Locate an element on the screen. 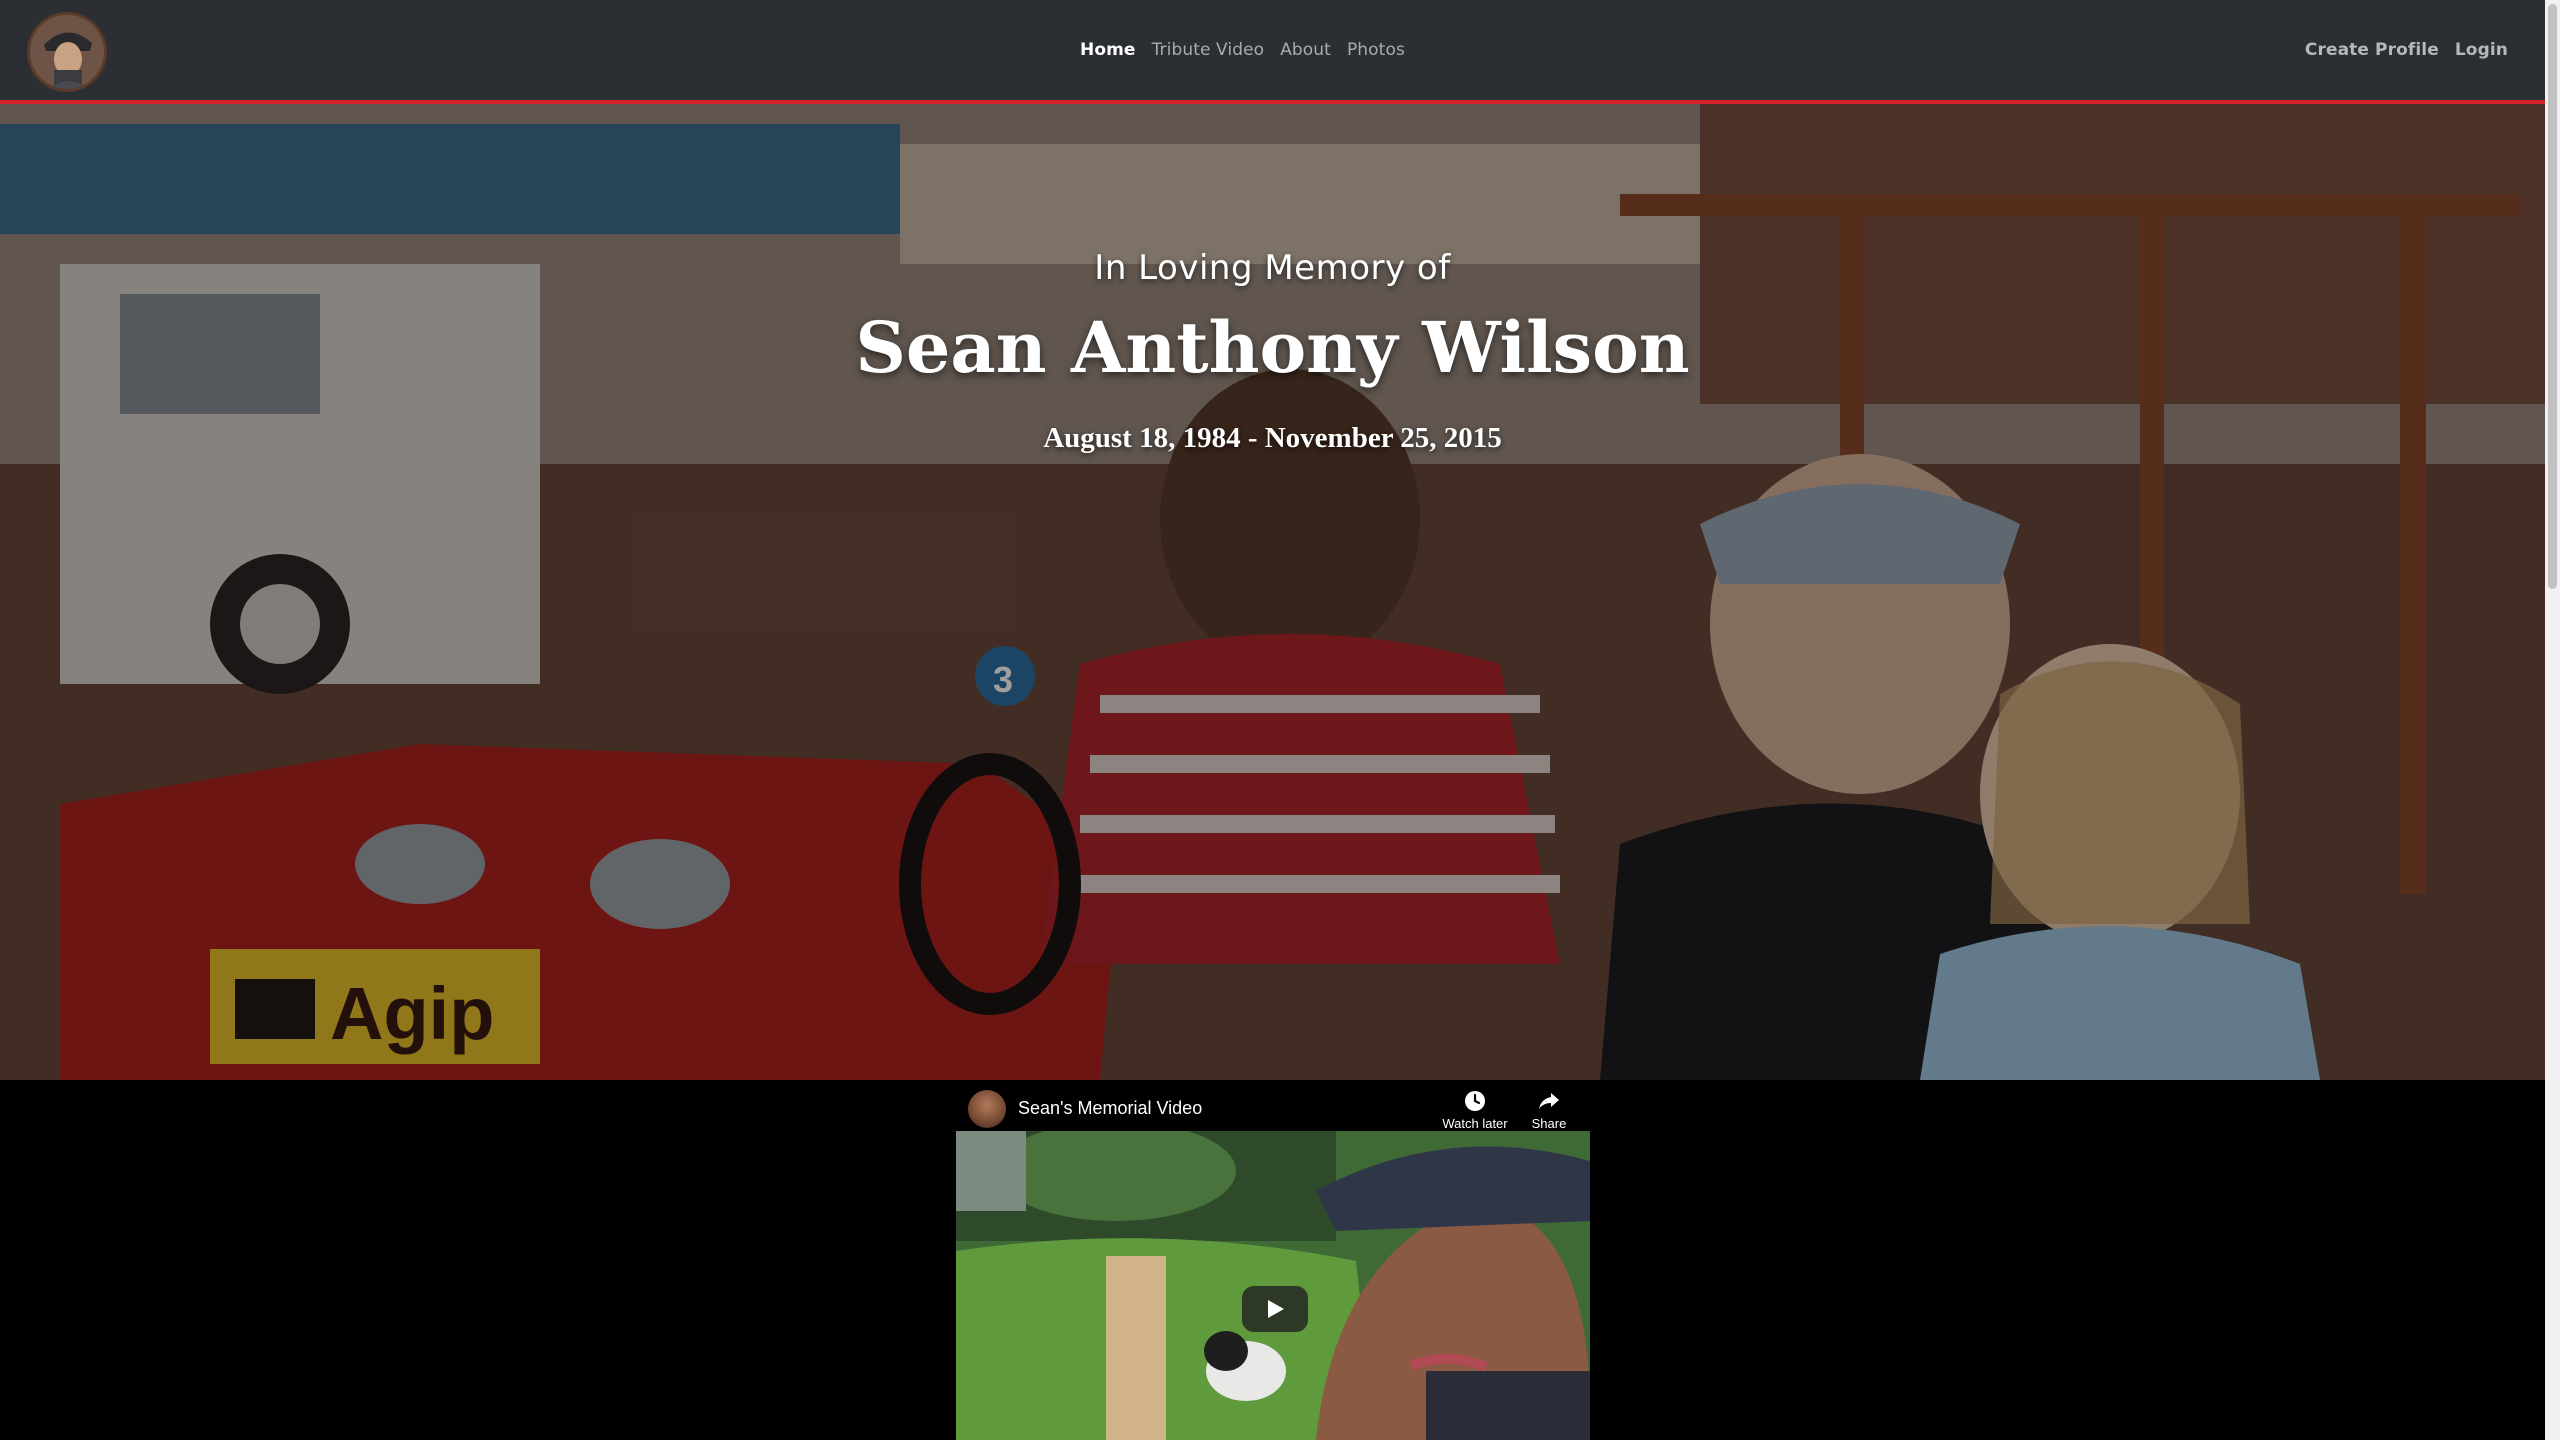 The image size is (2560, 1440). account-nav: Create Profile Login is located at coordinates (2406, 50).